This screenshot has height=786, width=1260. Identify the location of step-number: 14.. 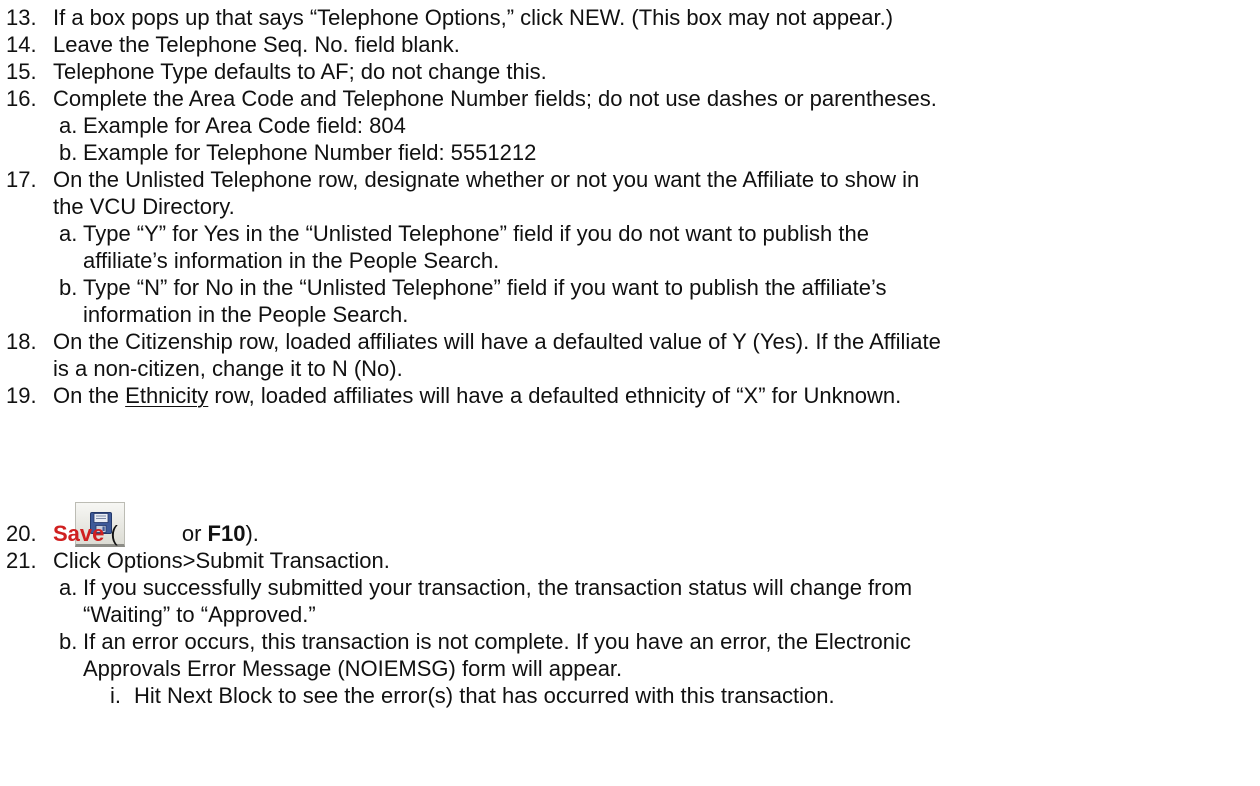
(21, 44).